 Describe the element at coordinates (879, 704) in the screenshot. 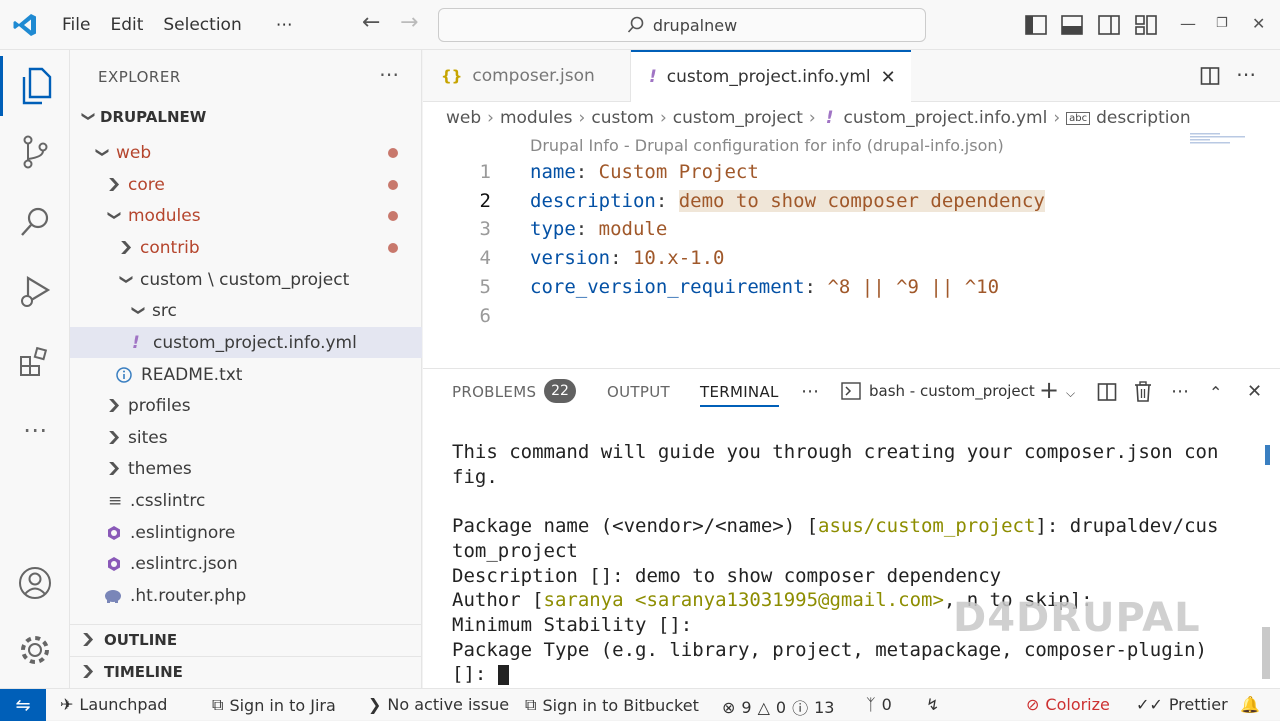

I see `ports-item: ᛉ 0` at that location.